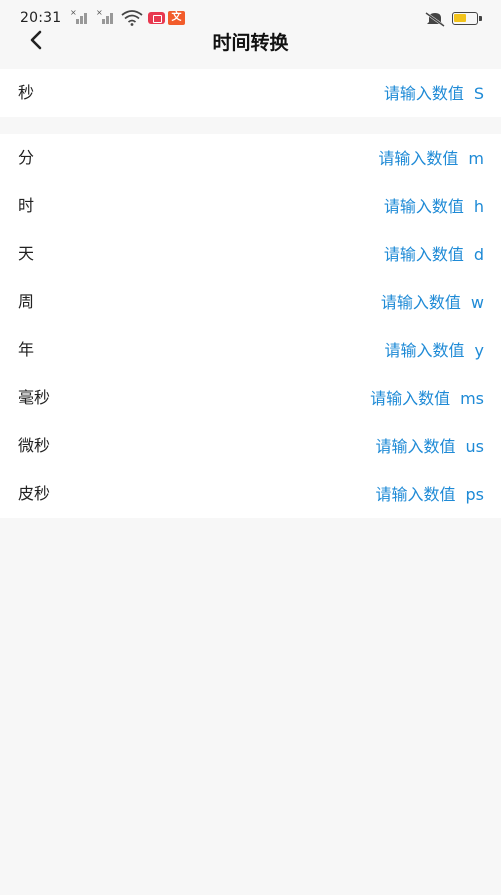  I want to click on value-input-years, so click(399, 350).